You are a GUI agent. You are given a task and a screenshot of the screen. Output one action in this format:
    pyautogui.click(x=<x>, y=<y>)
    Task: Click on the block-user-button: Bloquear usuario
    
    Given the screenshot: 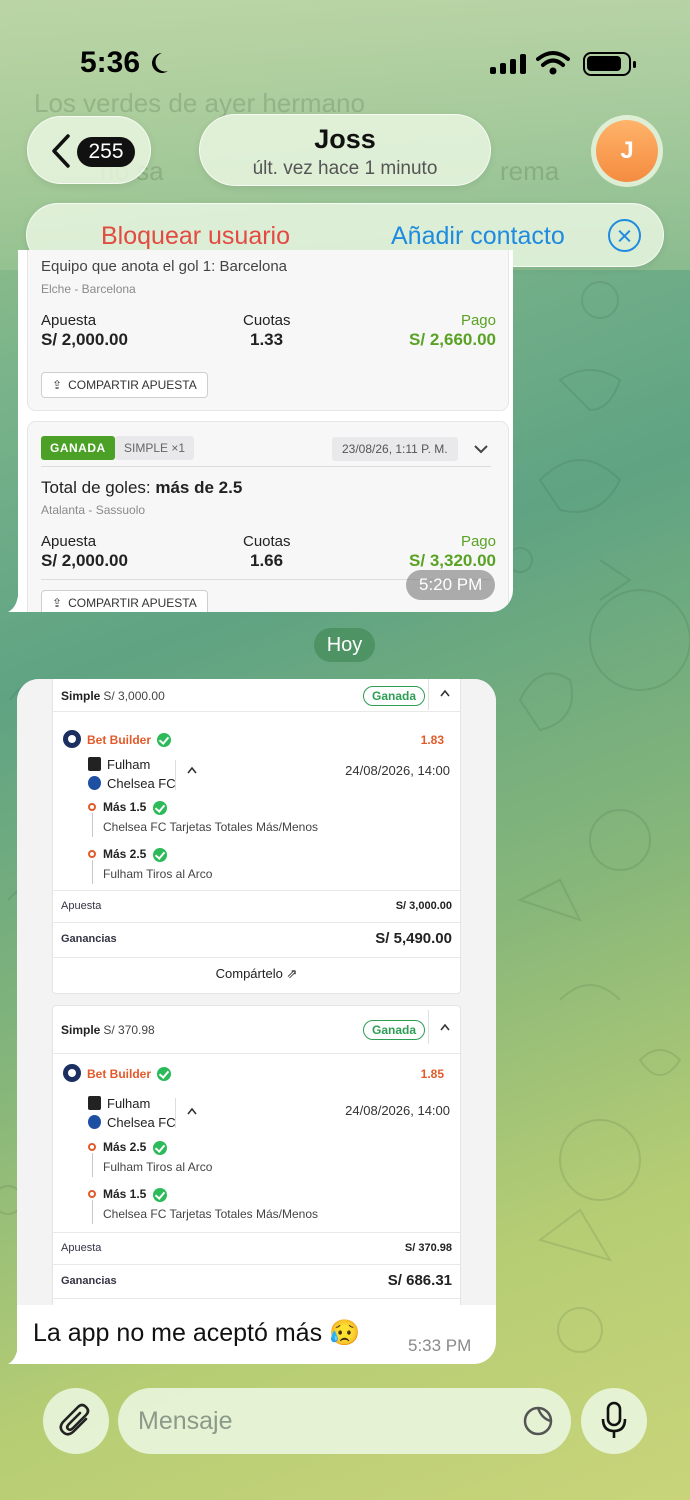 What is the action you would take?
    pyautogui.click(x=195, y=236)
    